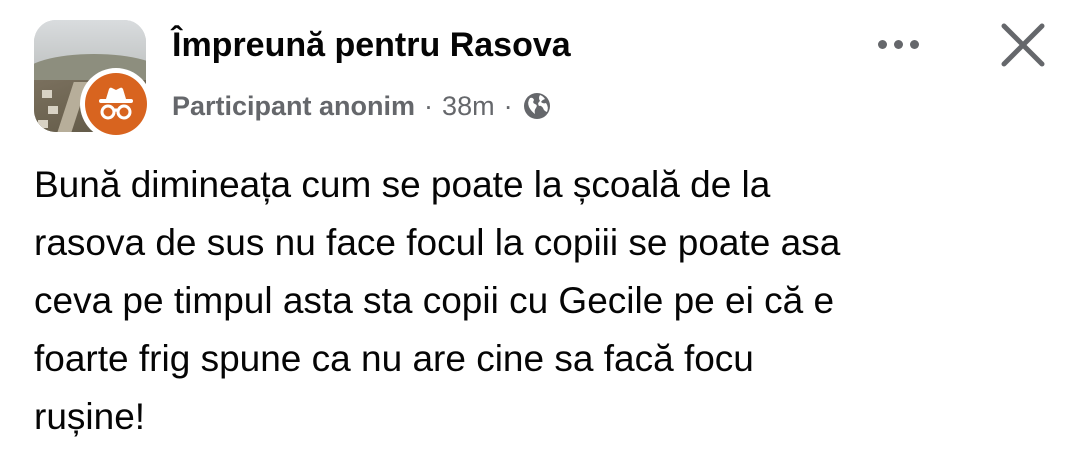 The height and width of the screenshot is (458, 1080). I want to click on author-name: Participant anonim, so click(293, 106).